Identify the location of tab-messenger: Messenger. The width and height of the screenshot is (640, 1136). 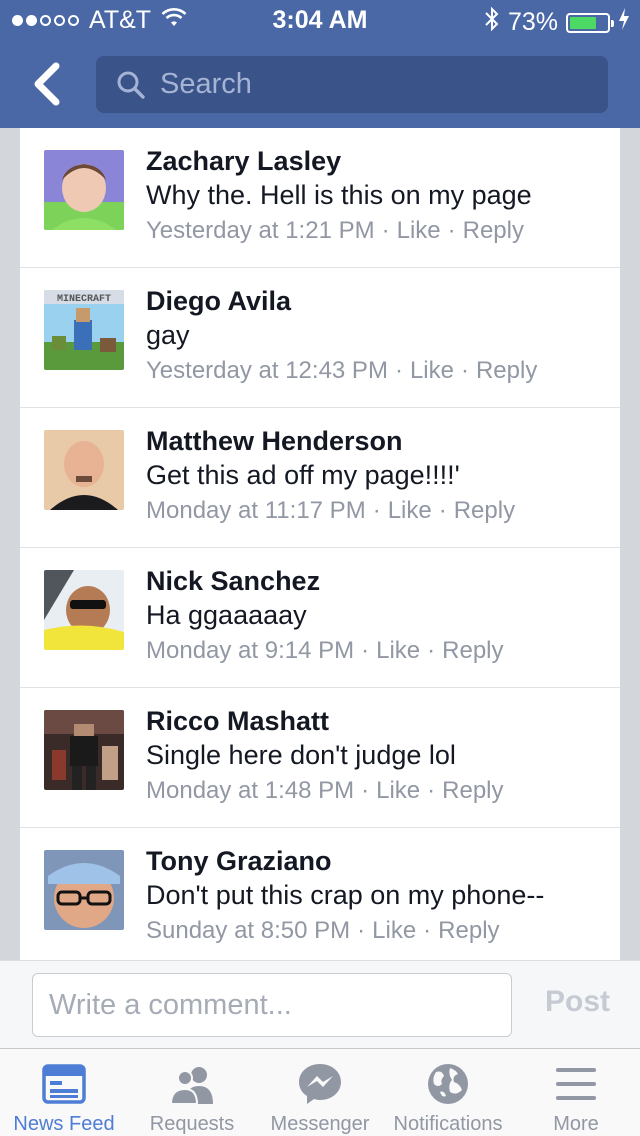
(320, 1092).